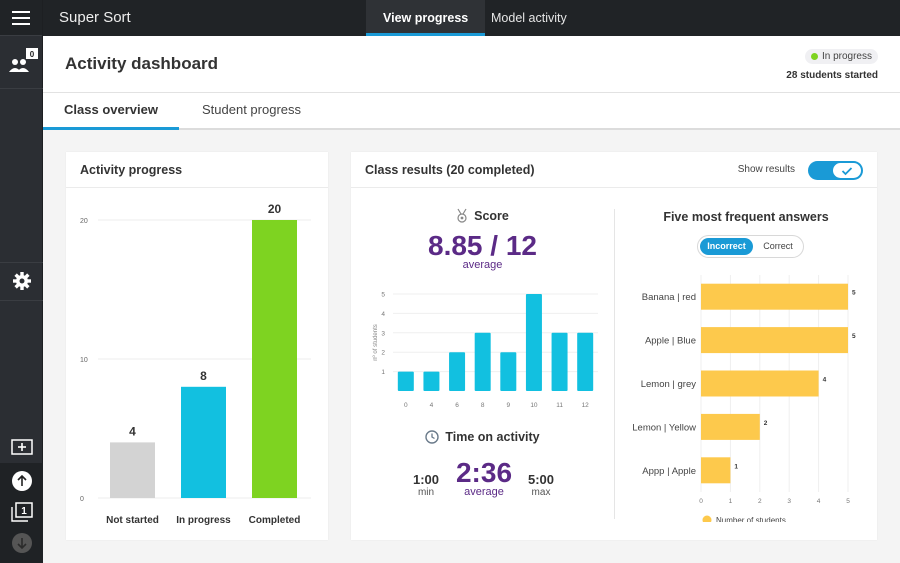 This screenshot has height=563, width=900. I want to click on x-tick-label: 5, so click(848, 501).